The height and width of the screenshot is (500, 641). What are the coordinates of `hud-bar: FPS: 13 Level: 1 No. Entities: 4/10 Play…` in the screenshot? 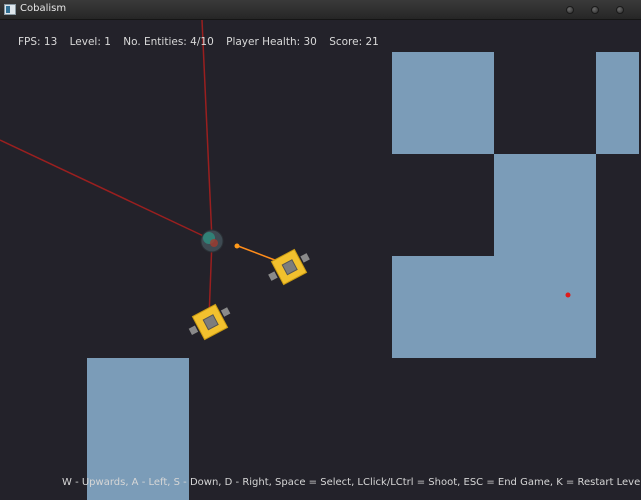 It's located at (203, 42).